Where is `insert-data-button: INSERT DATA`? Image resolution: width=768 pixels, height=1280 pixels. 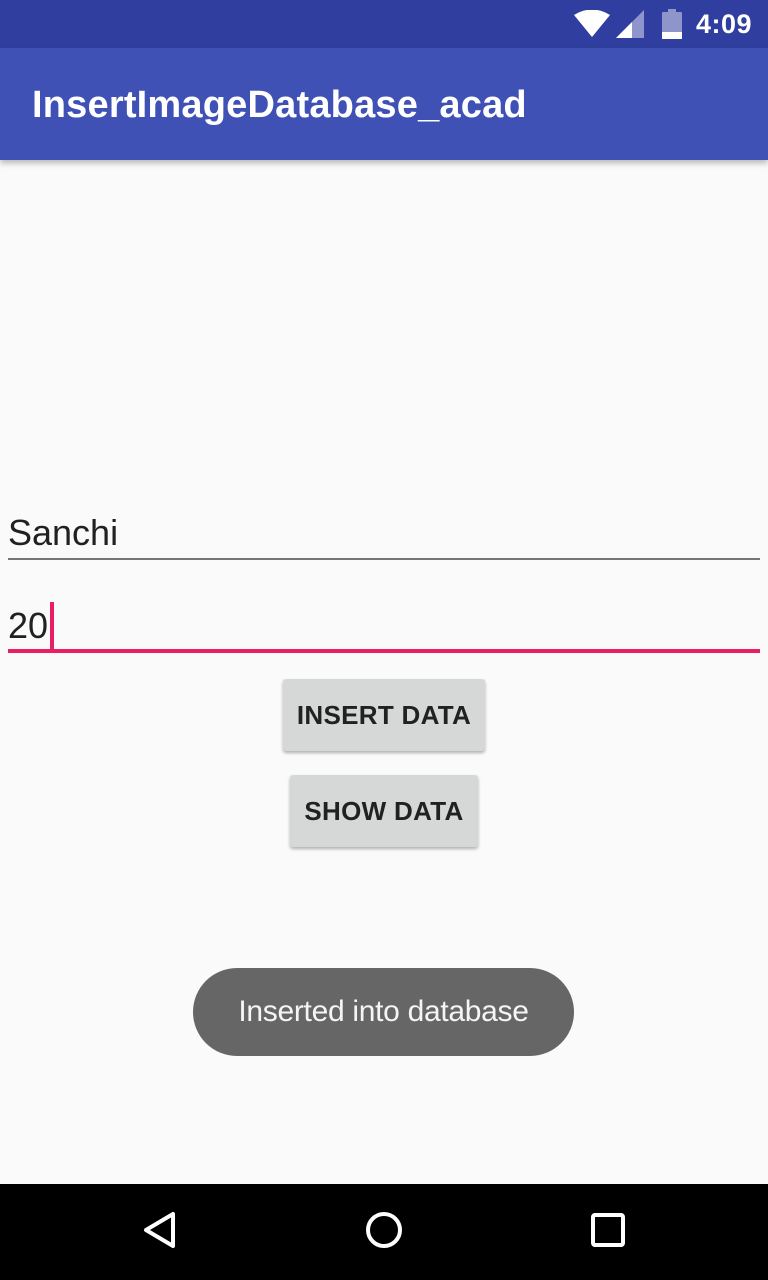 insert-data-button: INSERT DATA is located at coordinates (384, 715).